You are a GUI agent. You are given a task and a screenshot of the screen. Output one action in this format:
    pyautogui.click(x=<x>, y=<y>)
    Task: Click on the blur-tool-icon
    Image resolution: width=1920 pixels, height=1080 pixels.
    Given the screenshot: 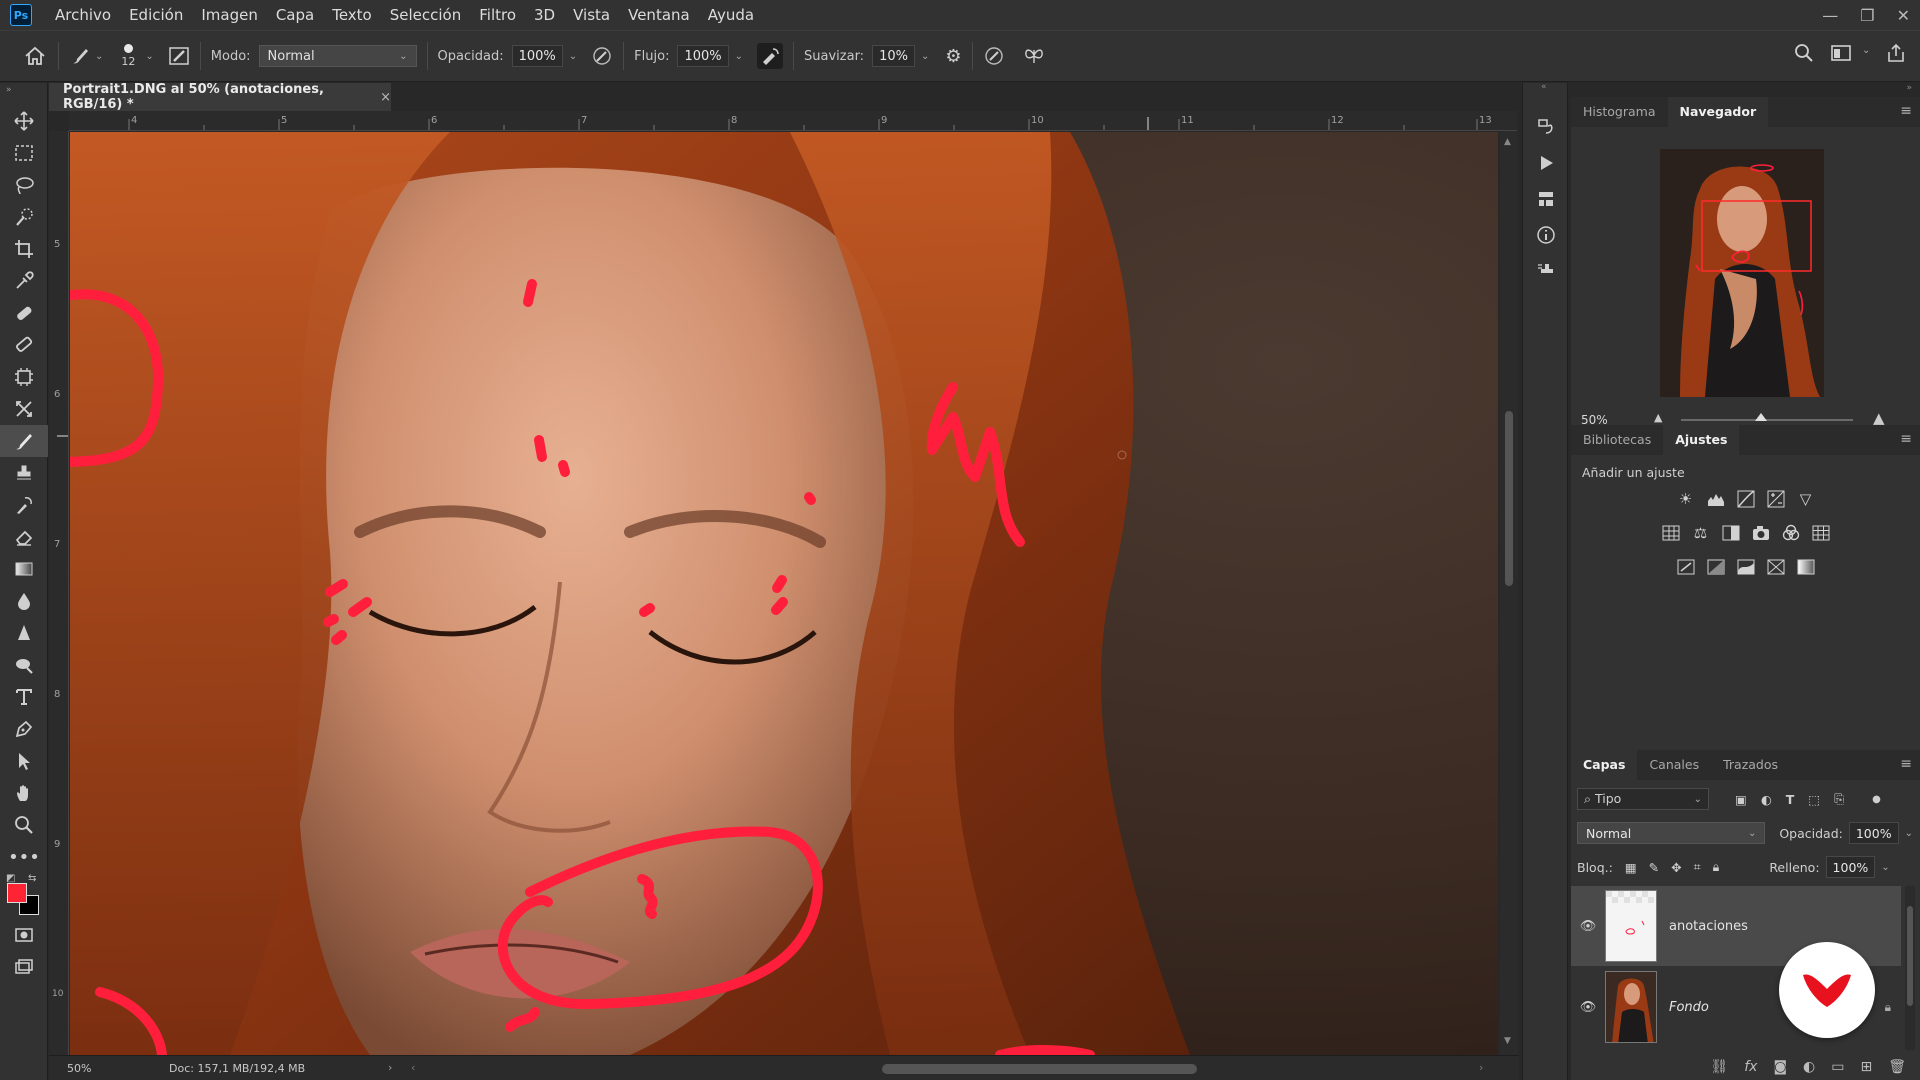 What is the action you would take?
    pyautogui.click(x=24, y=601)
    